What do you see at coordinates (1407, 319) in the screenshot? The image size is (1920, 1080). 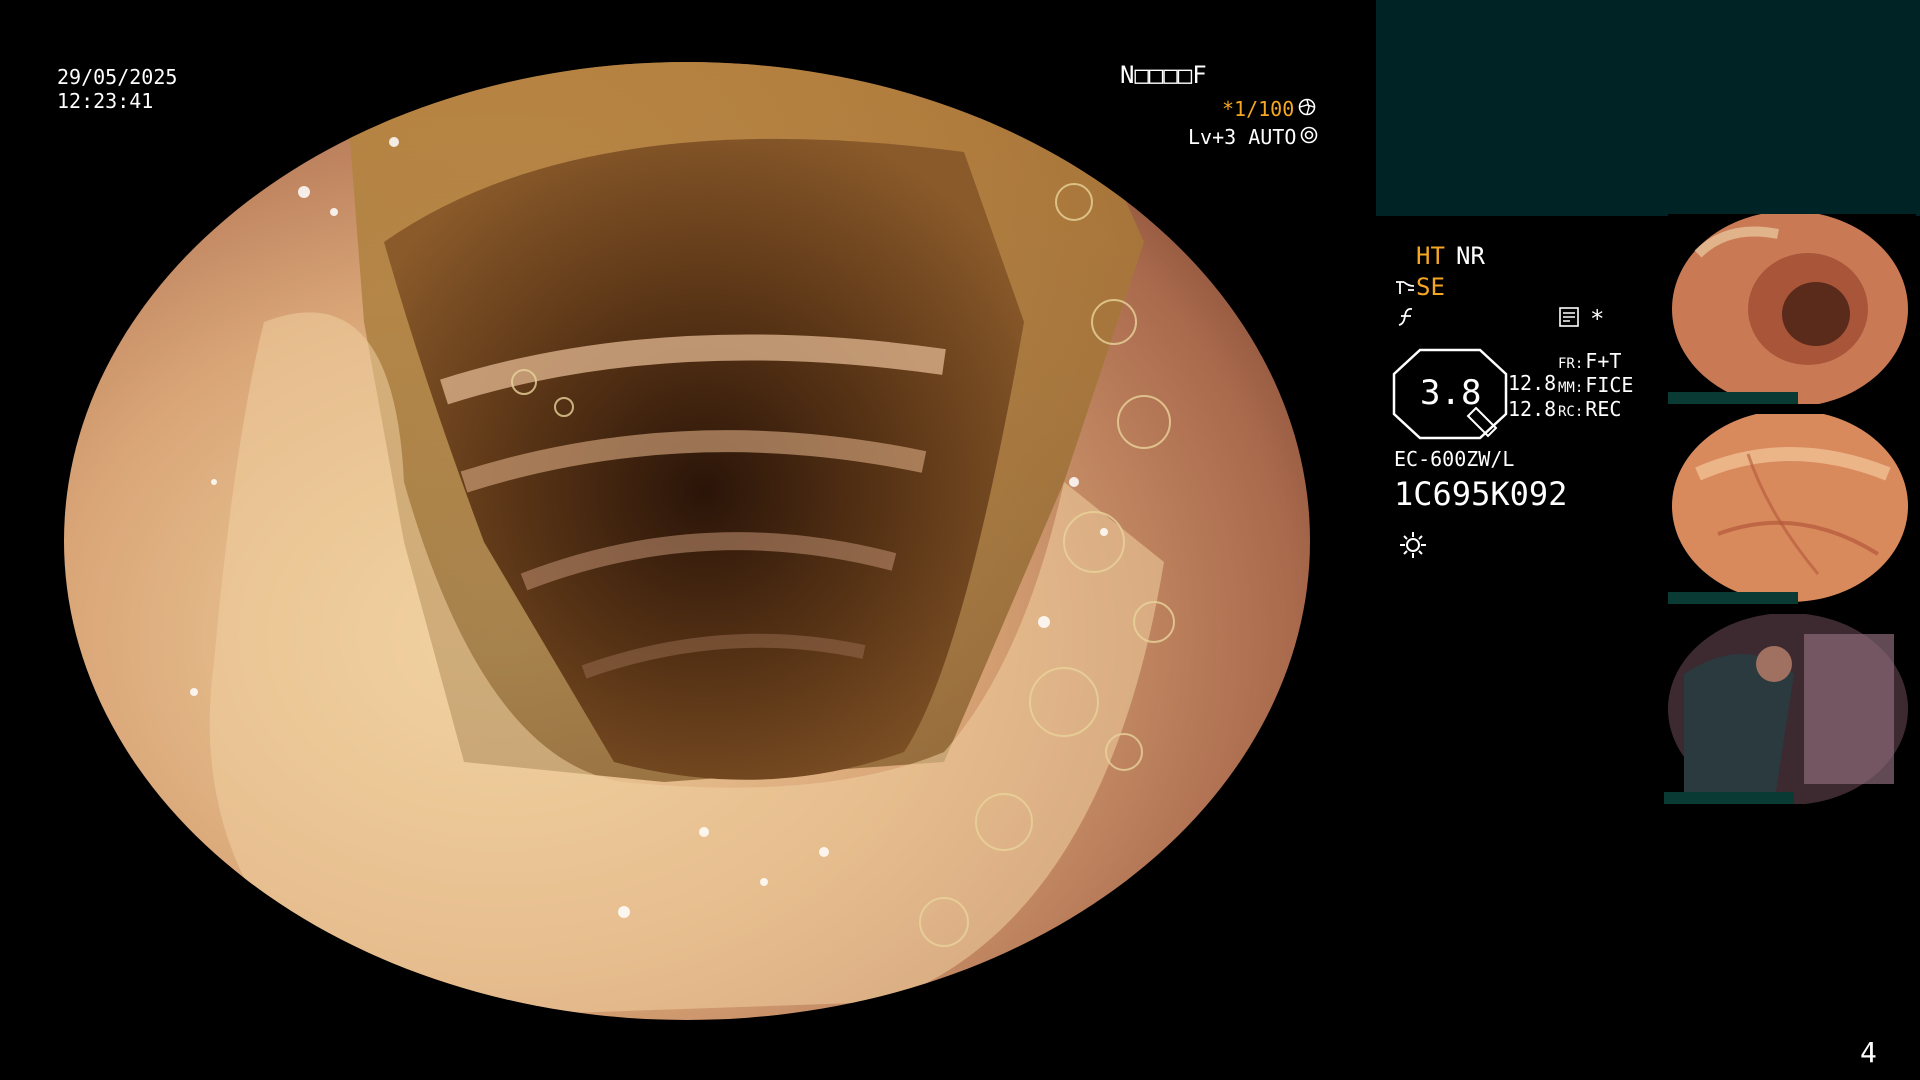 I see `function-icon` at bounding box center [1407, 319].